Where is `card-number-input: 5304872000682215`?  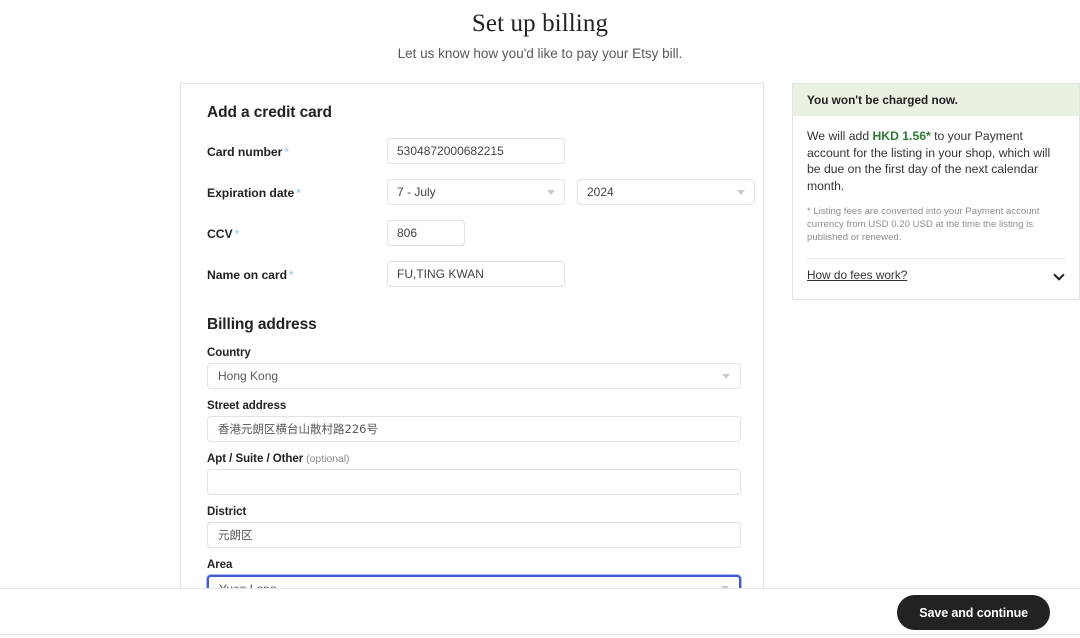 card-number-input: 5304872000682215 is located at coordinates (476, 151).